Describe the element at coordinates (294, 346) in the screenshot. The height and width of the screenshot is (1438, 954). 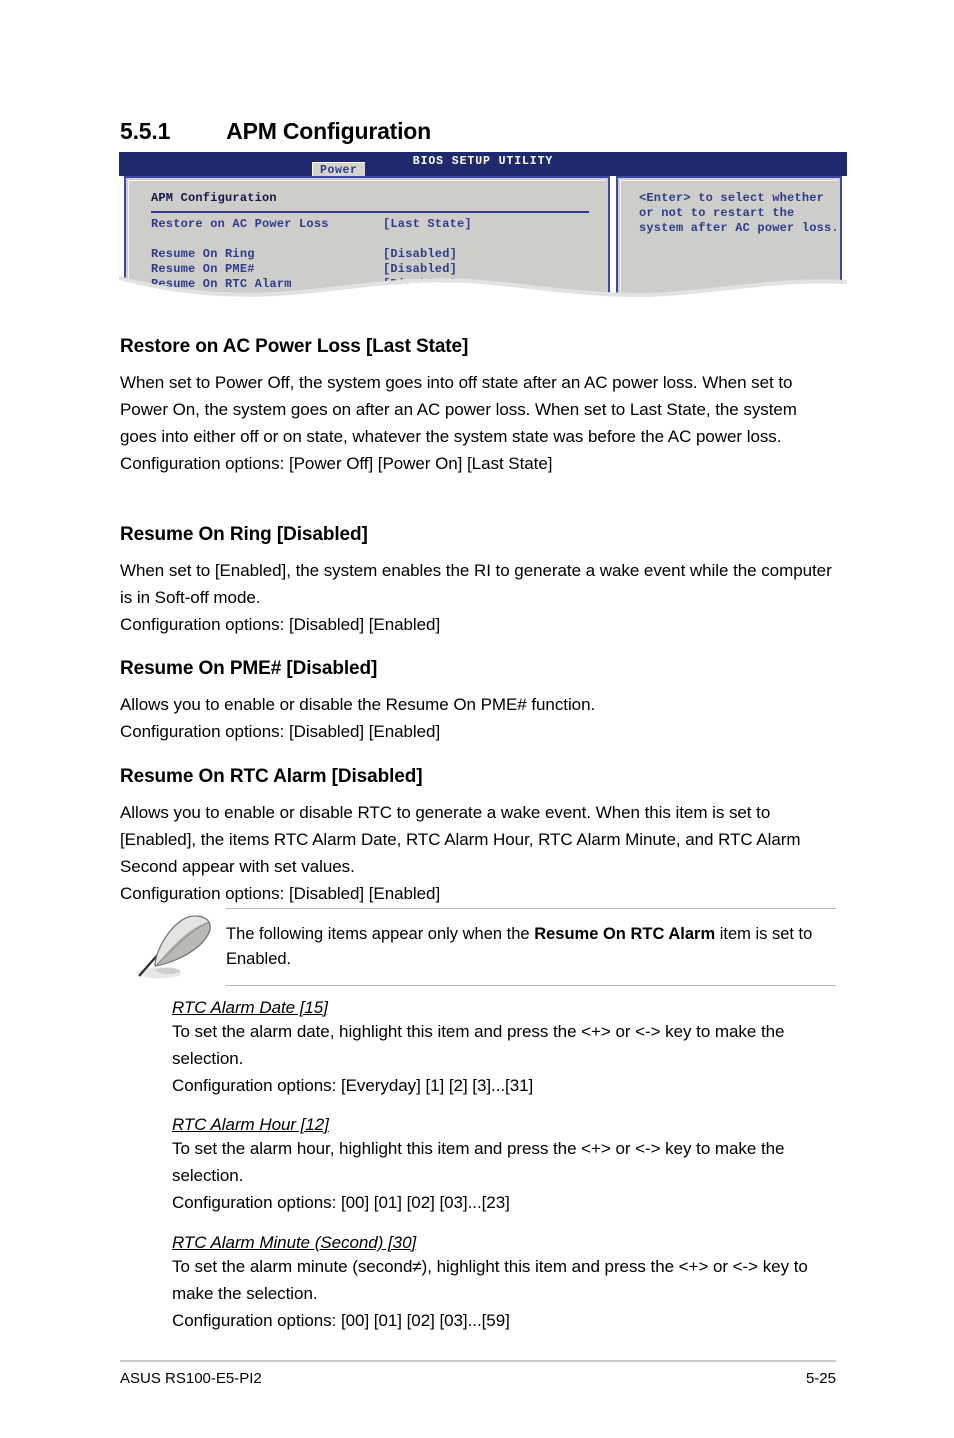
I see `setting-heading: Restore on AC Power Loss [Last State]` at that location.